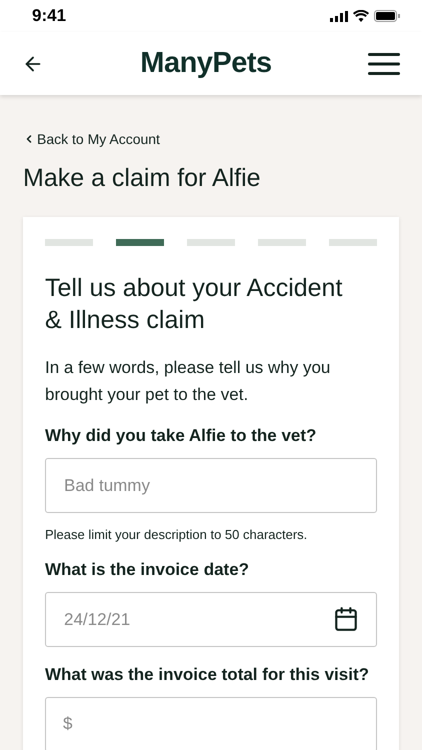  What do you see at coordinates (188, 381) in the screenshot?
I see `intro-text: In a few words, please tell us why you brought your pet to the vet.` at bounding box center [188, 381].